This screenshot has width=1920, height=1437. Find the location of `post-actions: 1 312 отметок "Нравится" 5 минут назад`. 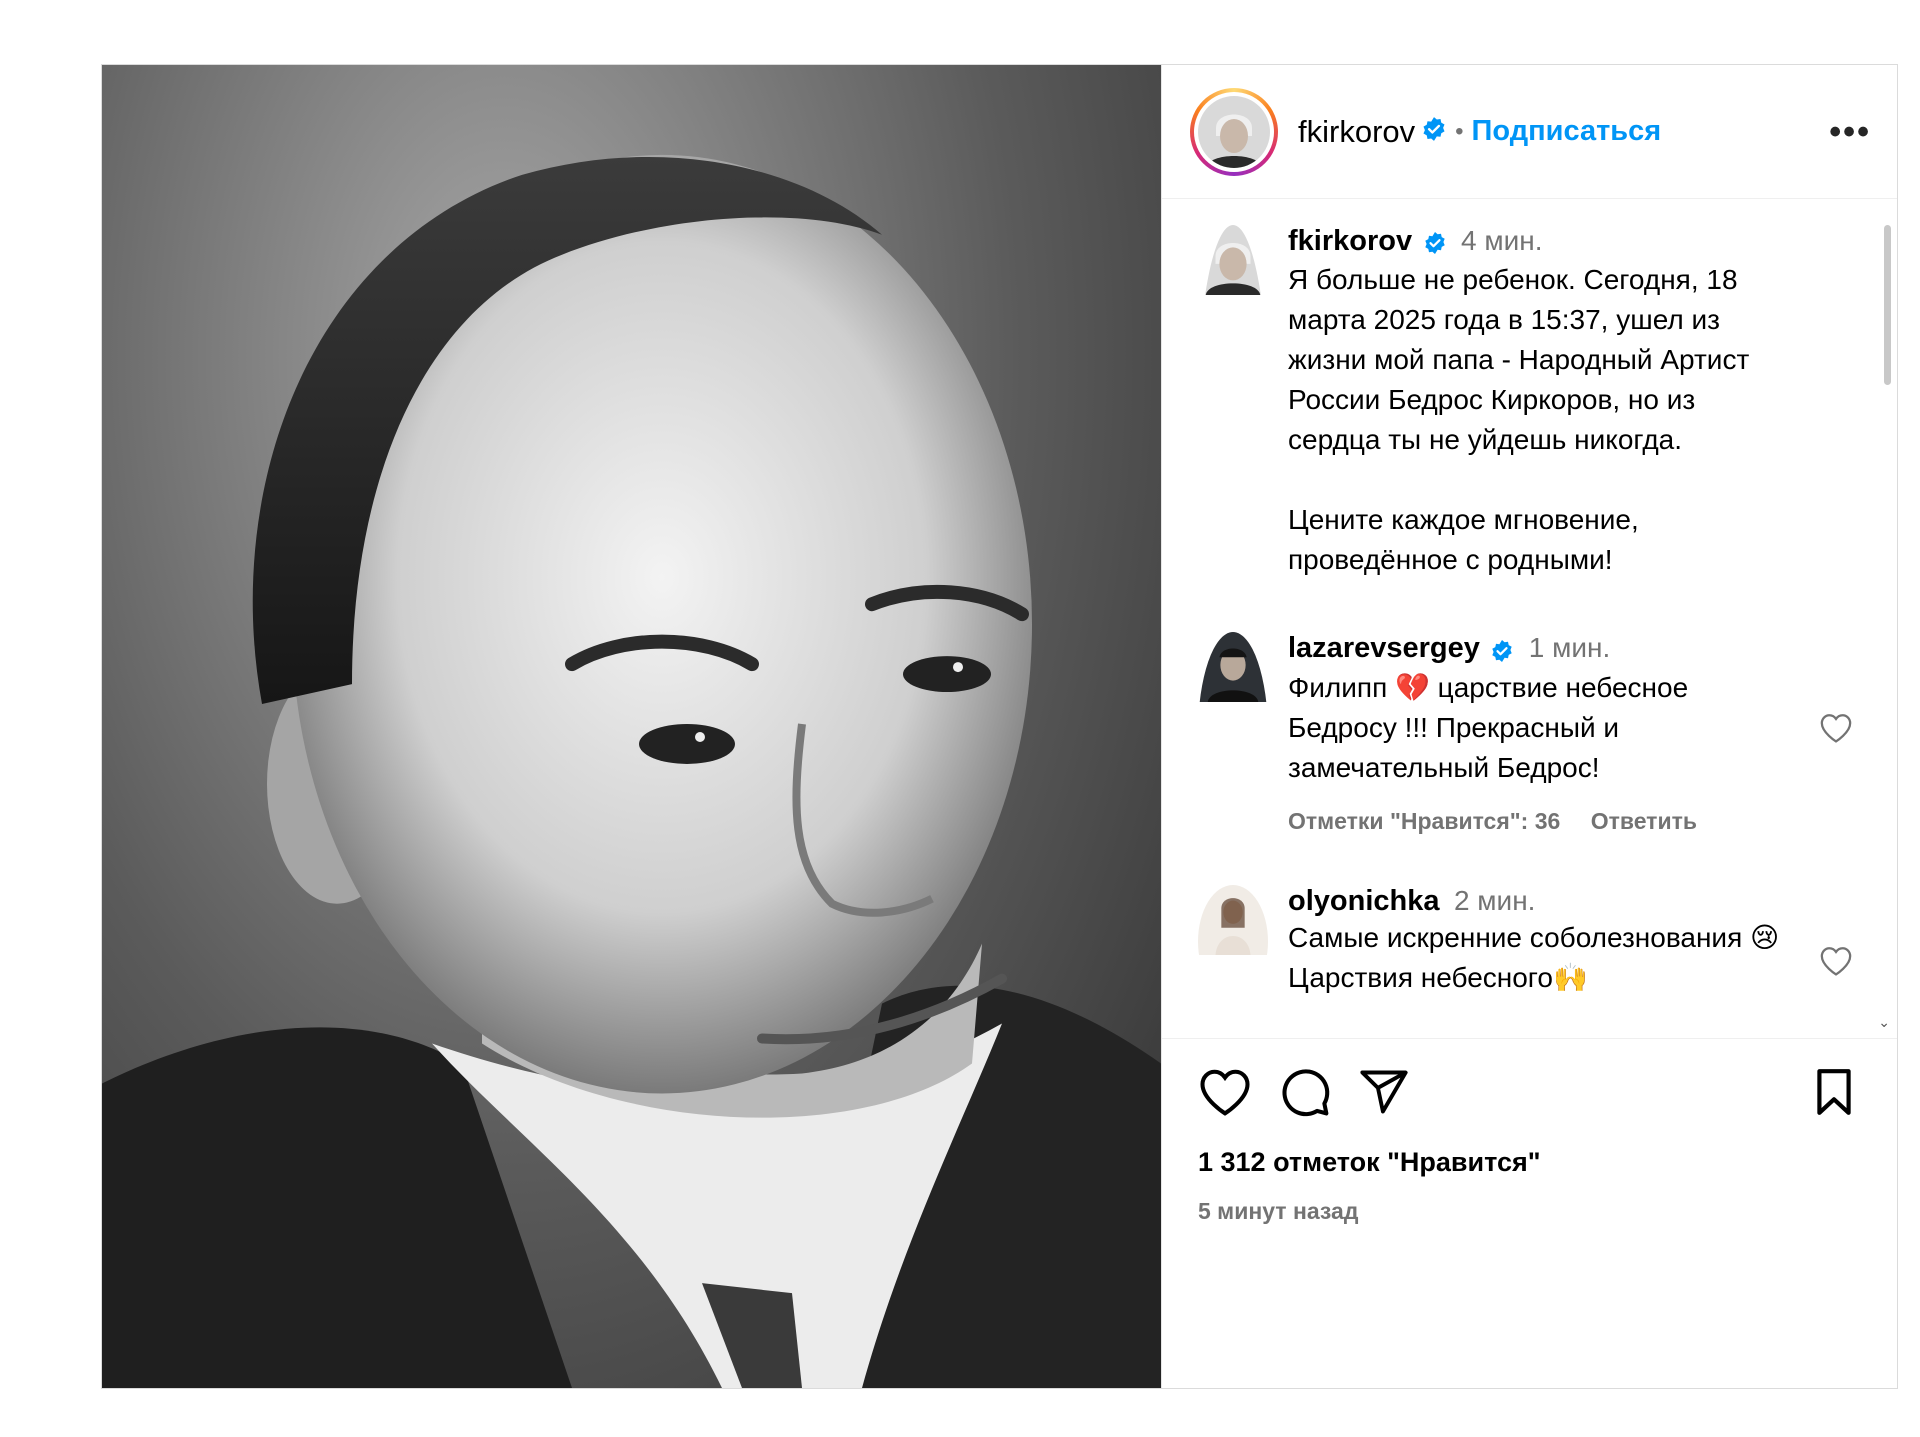

post-actions: 1 312 отметок "Нравится" 5 минут назад is located at coordinates (1529, 1213).